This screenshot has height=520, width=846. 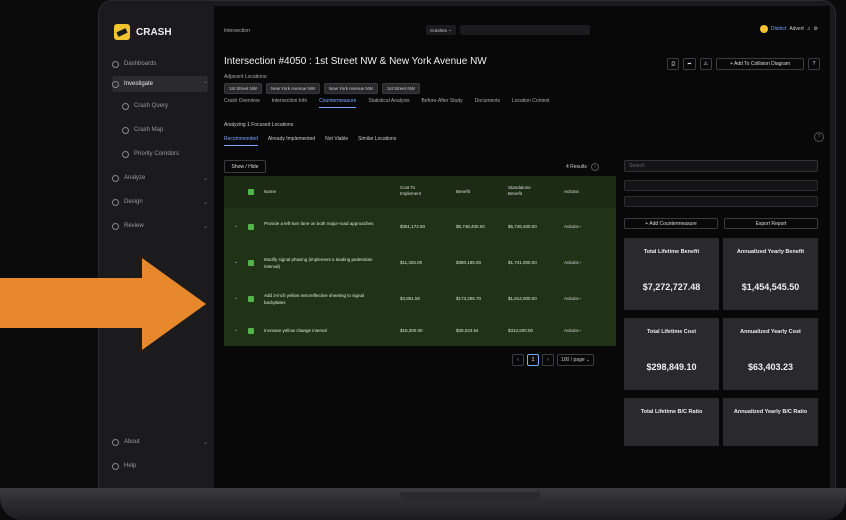 What do you see at coordinates (205, 84) in the screenshot?
I see `chevron-up-icon: ⌃` at bounding box center [205, 84].